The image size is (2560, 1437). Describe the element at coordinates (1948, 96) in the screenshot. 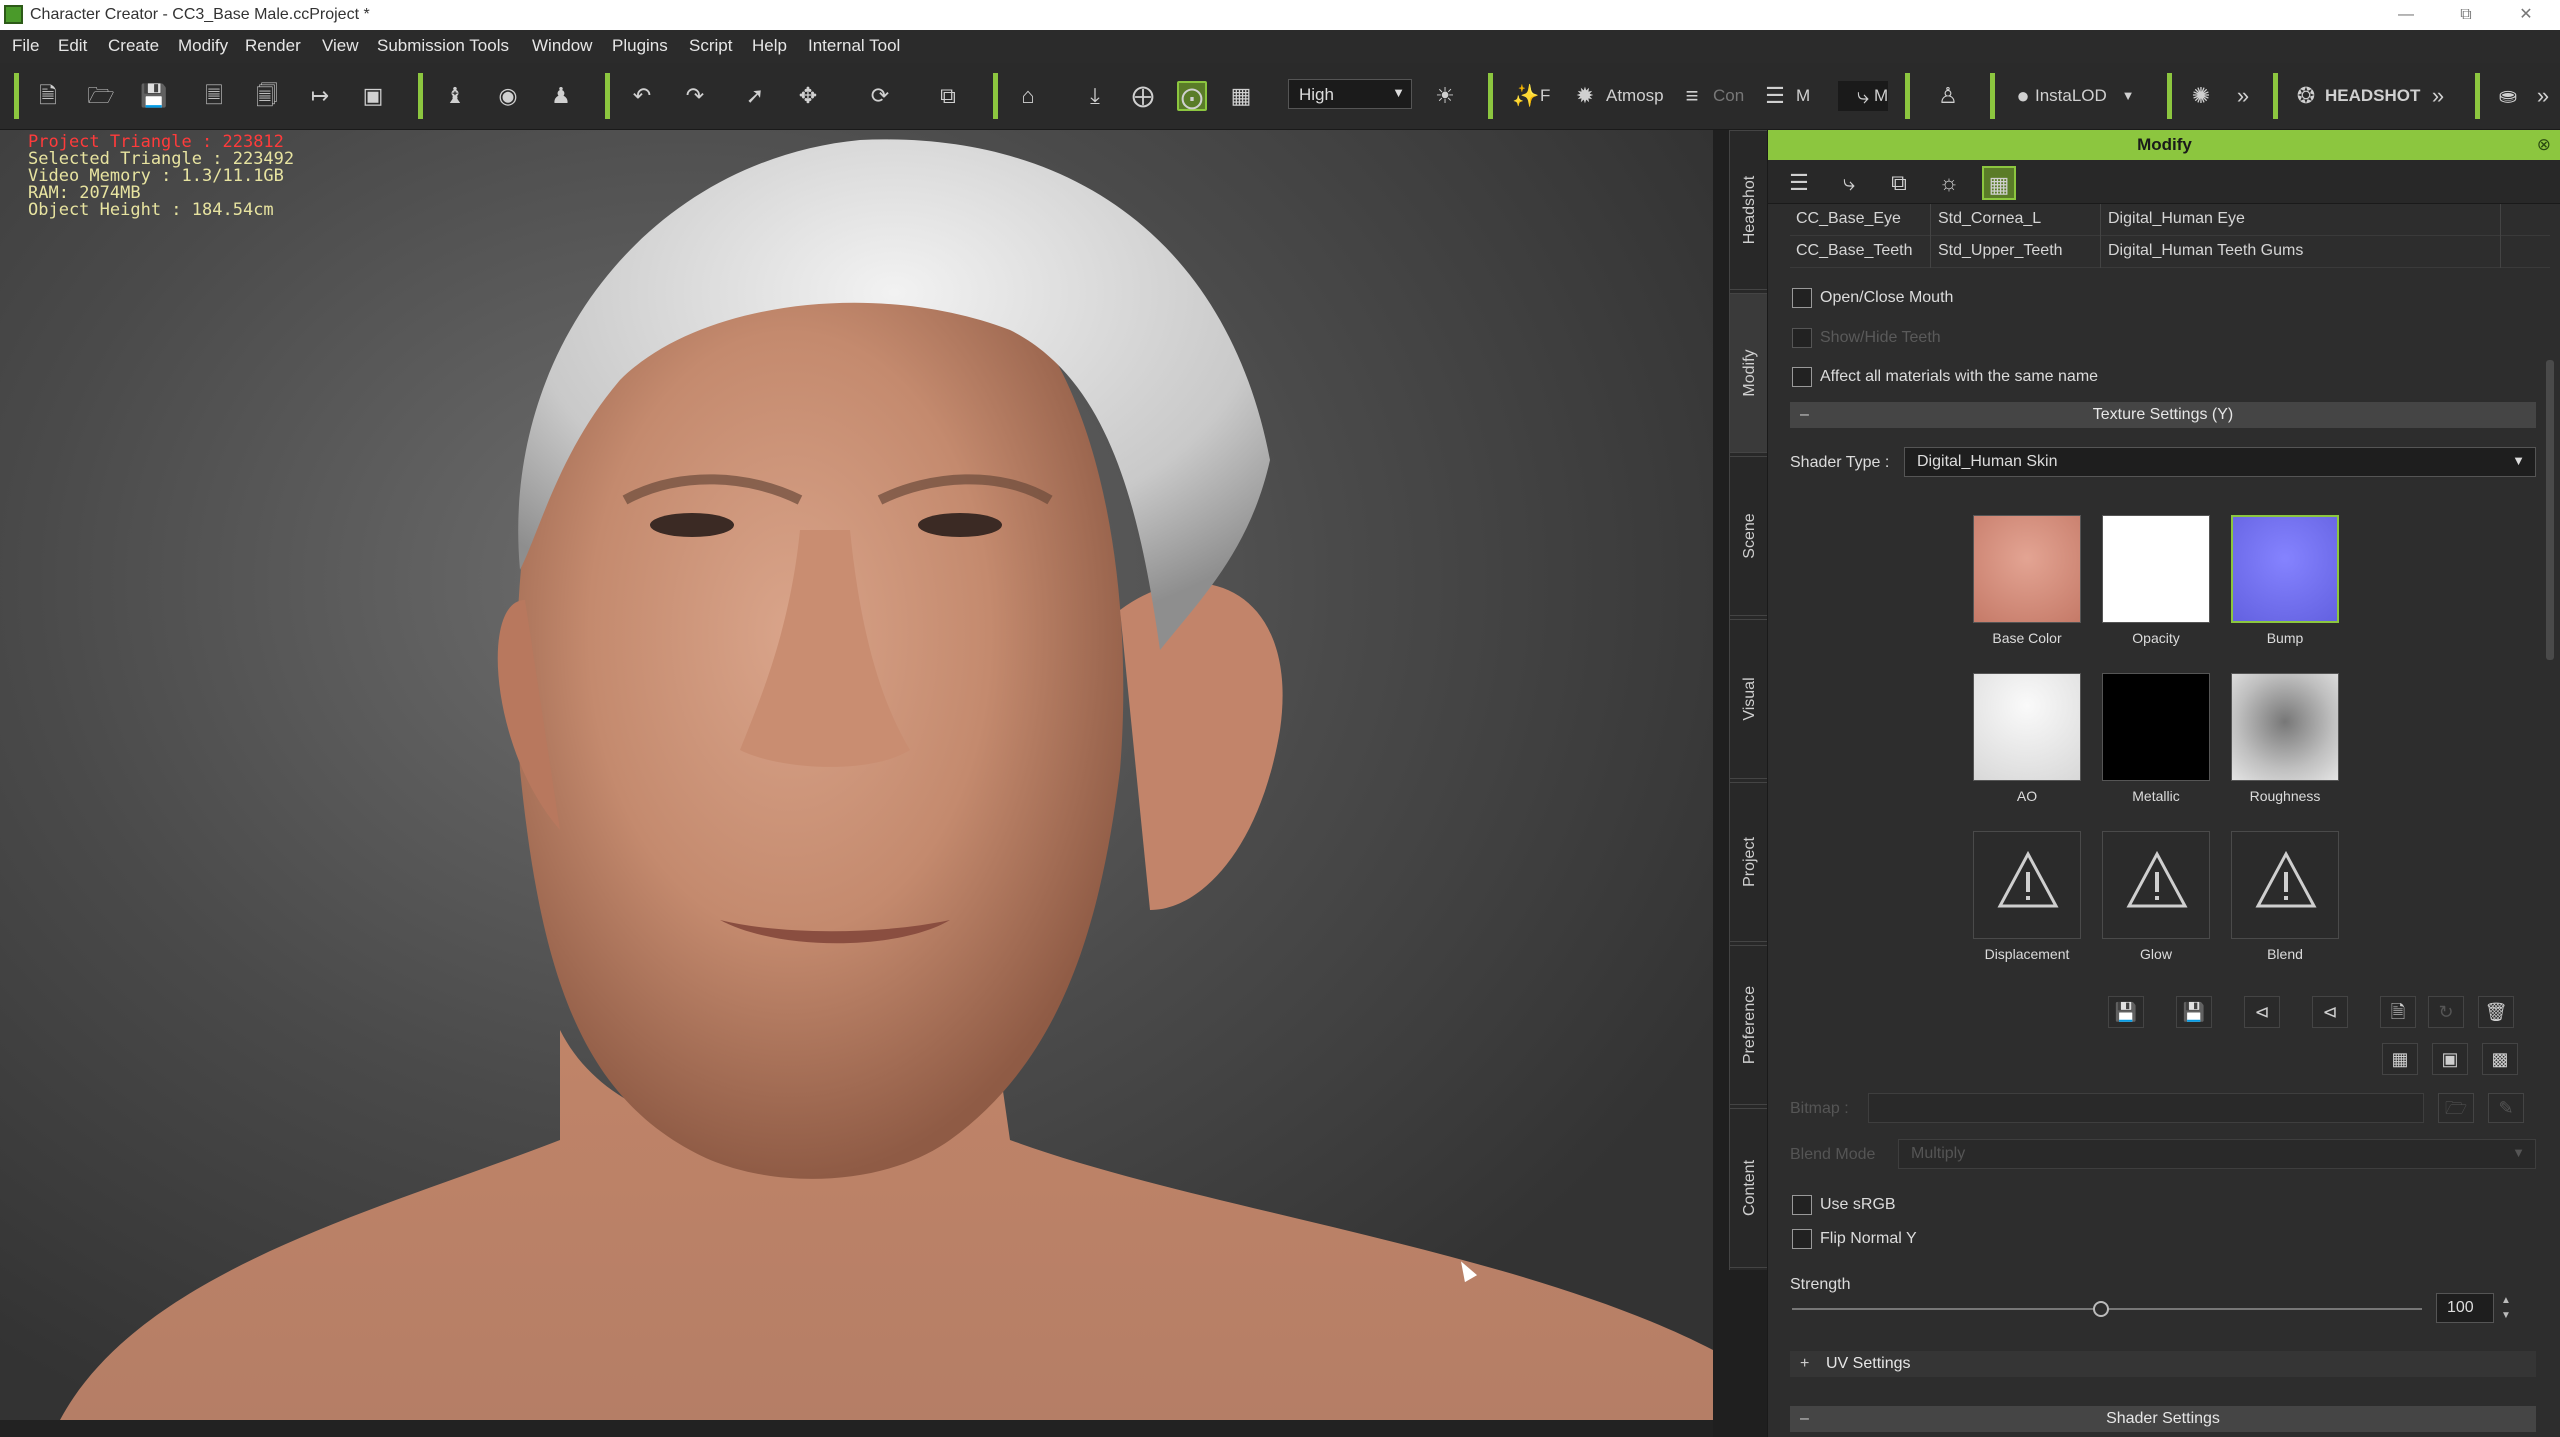

I see `figure-icon: ♙` at that location.